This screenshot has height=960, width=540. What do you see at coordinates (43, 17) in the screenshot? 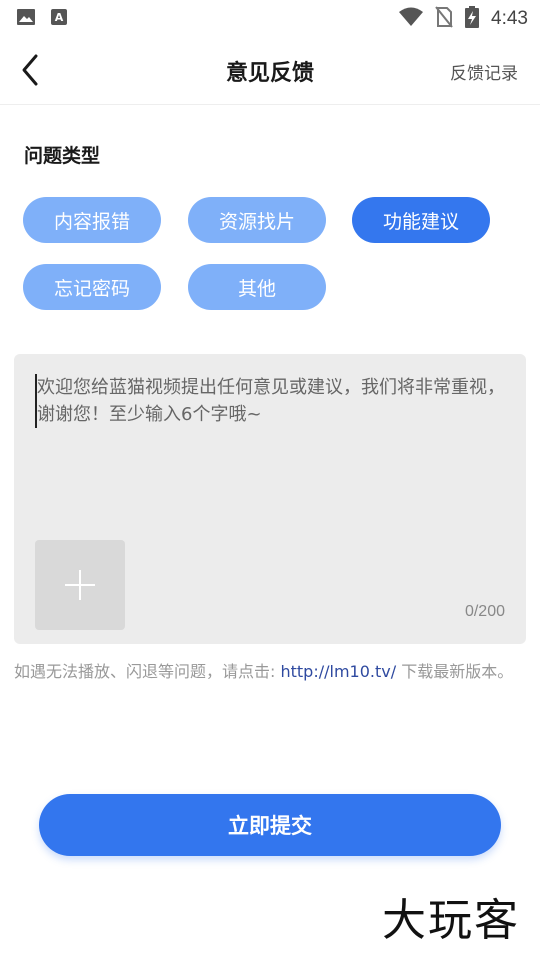
I see `status-left-icons: A` at bounding box center [43, 17].